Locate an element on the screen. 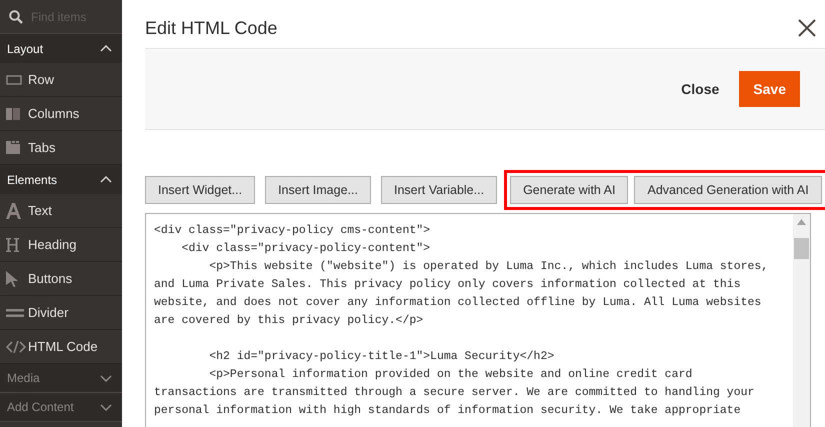 Image resolution: width=825 pixels, height=427 pixels. ai-button: Advanced Generation with AI is located at coordinates (728, 190).